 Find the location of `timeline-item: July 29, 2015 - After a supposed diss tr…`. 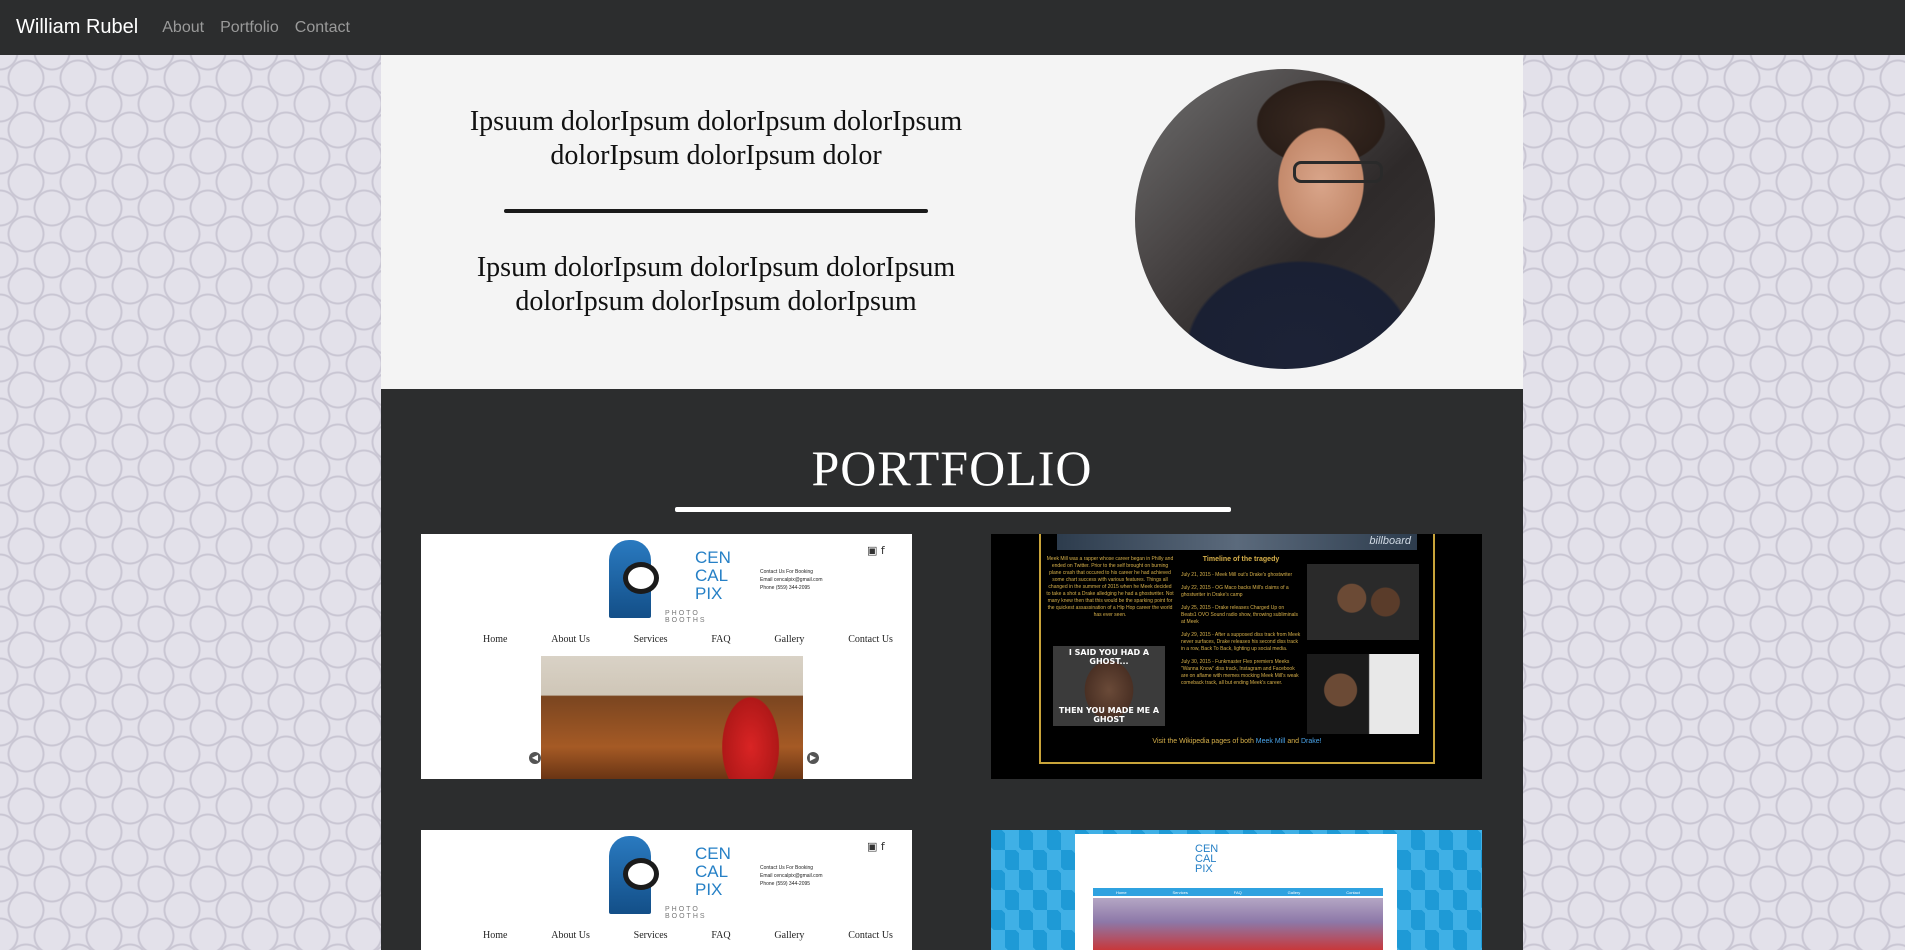

timeline-item: July 29, 2015 - After a supposed diss tr… is located at coordinates (1241, 642).